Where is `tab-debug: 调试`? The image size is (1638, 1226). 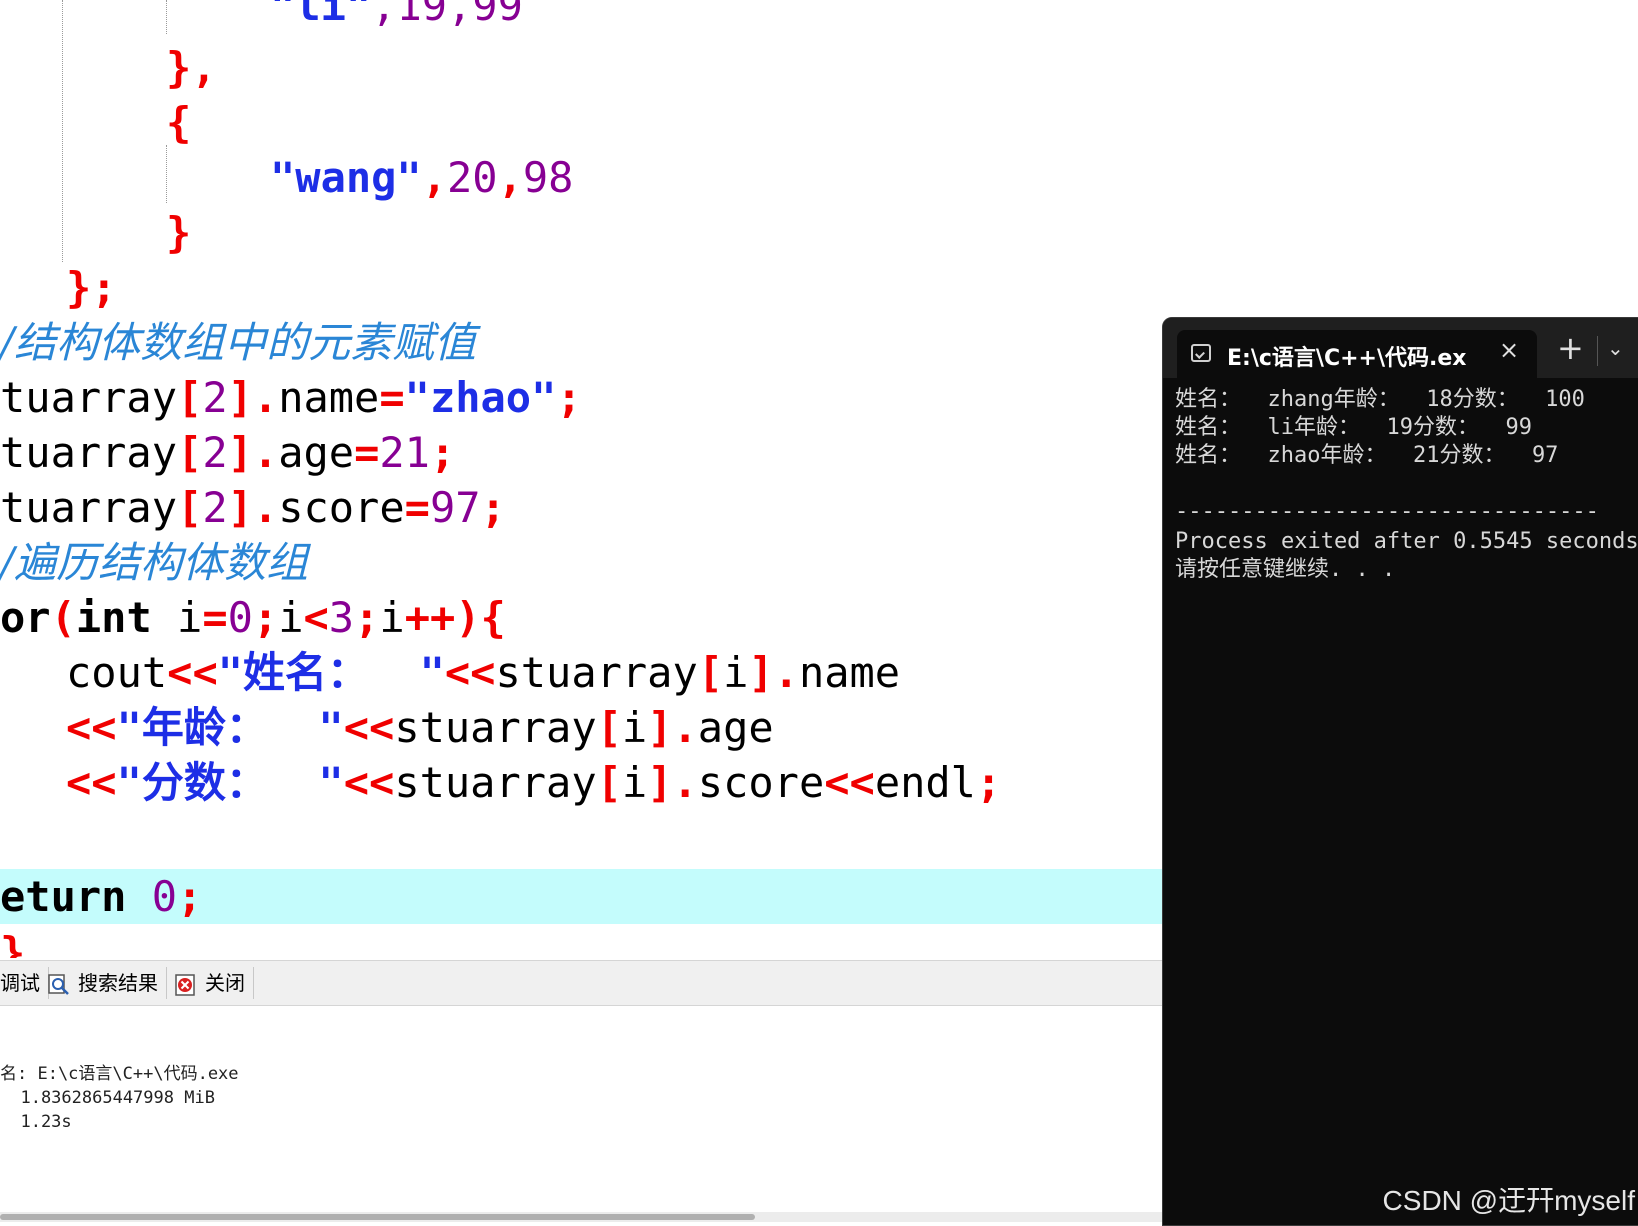
tab-debug: 调试 is located at coordinates (24, 983).